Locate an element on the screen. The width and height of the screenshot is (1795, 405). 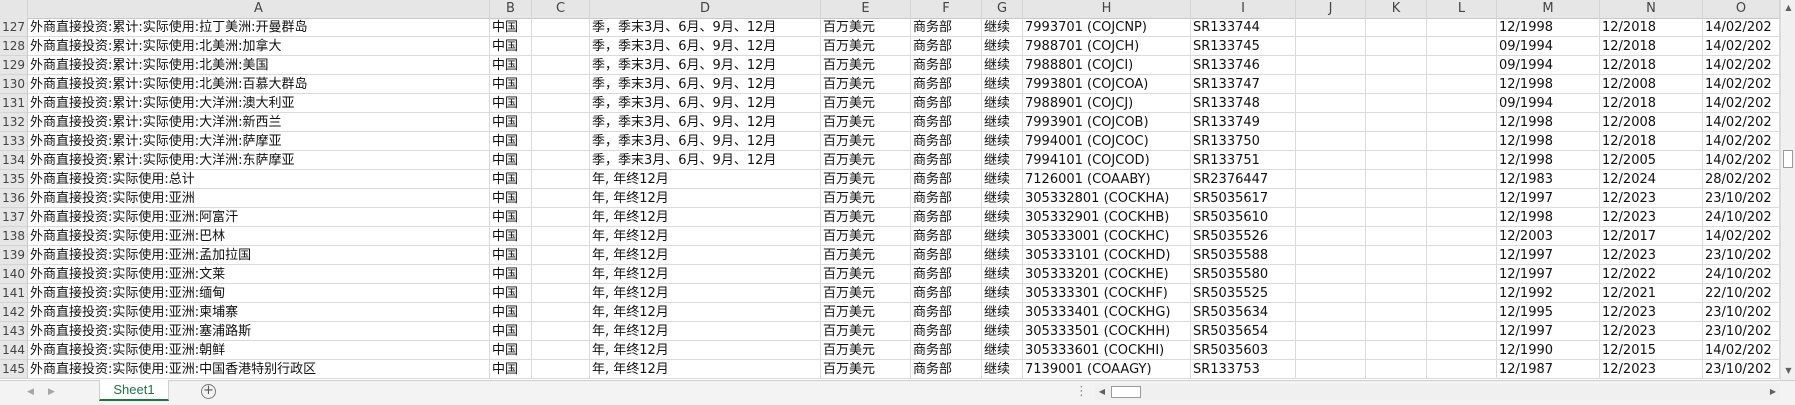
cell-m: 12/1998 is located at coordinates (1548, 217).